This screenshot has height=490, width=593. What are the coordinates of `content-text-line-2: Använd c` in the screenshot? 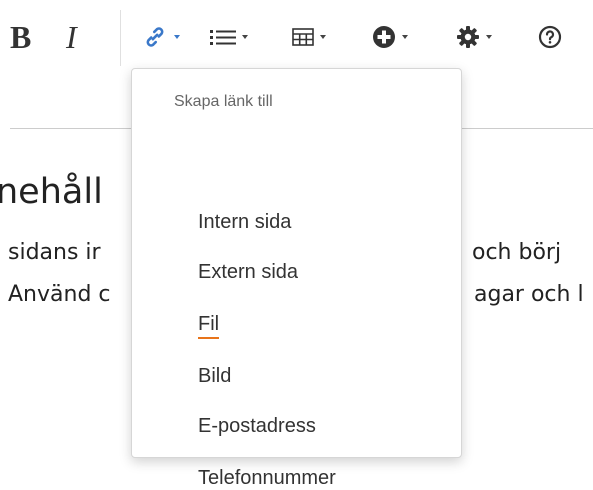 It's located at (59, 294).